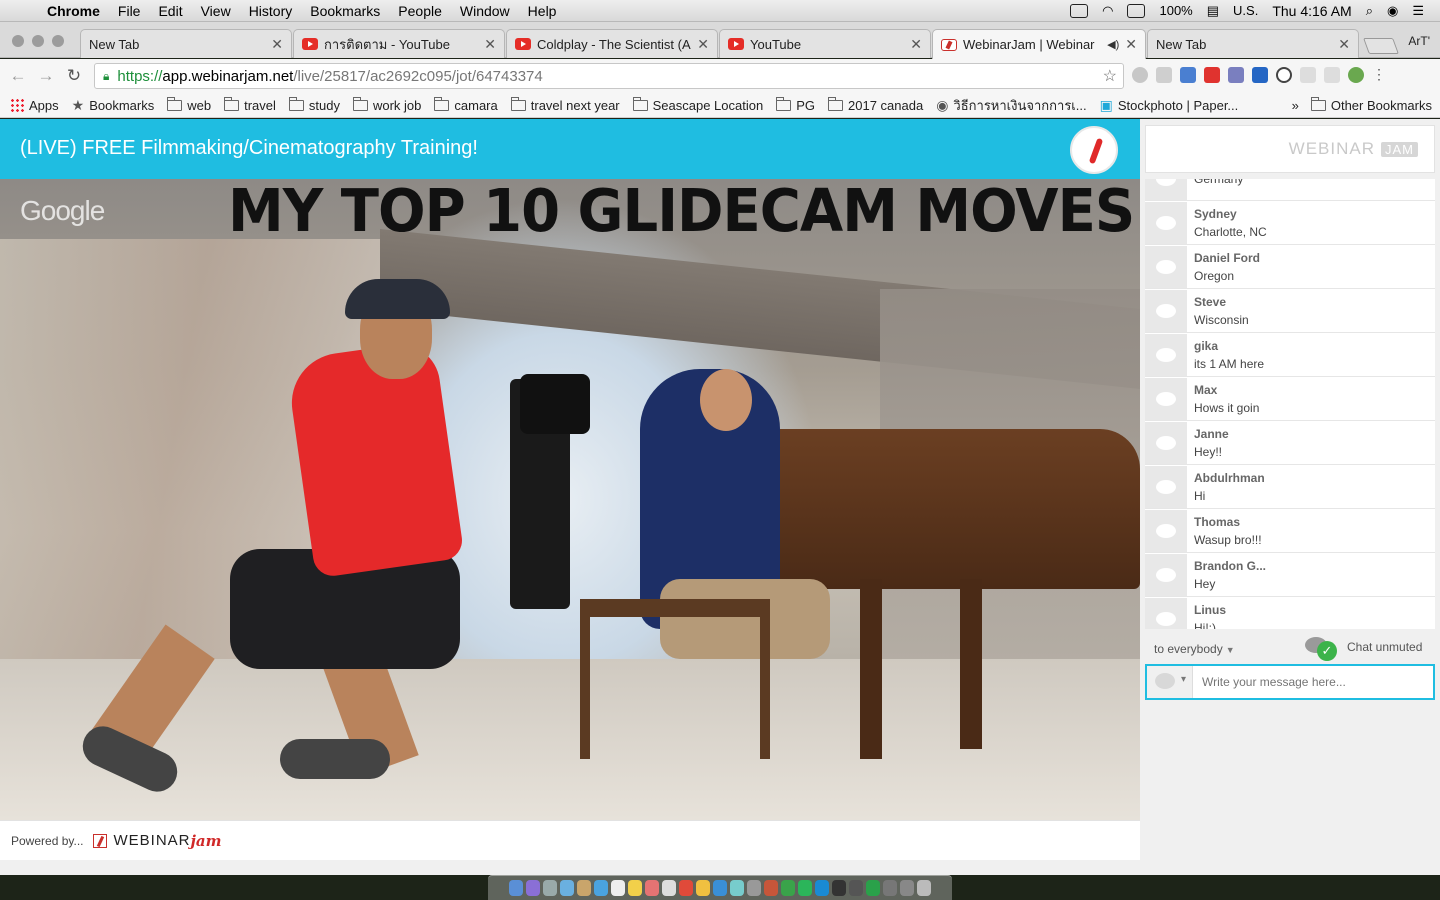 This screenshot has width=1440, height=900. What do you see at coordinates (788, 888) in the screenshot?
I see `messages-icon` at bounding box center [788, 888].